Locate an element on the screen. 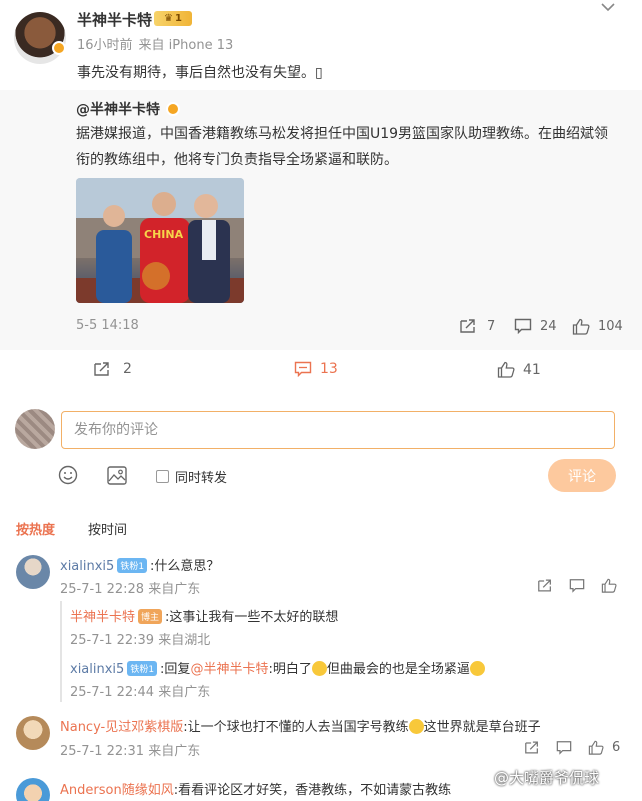 This screenshot has width=642, height=801. reply-username: xialinxi5 is located at coordinates (97, 669).